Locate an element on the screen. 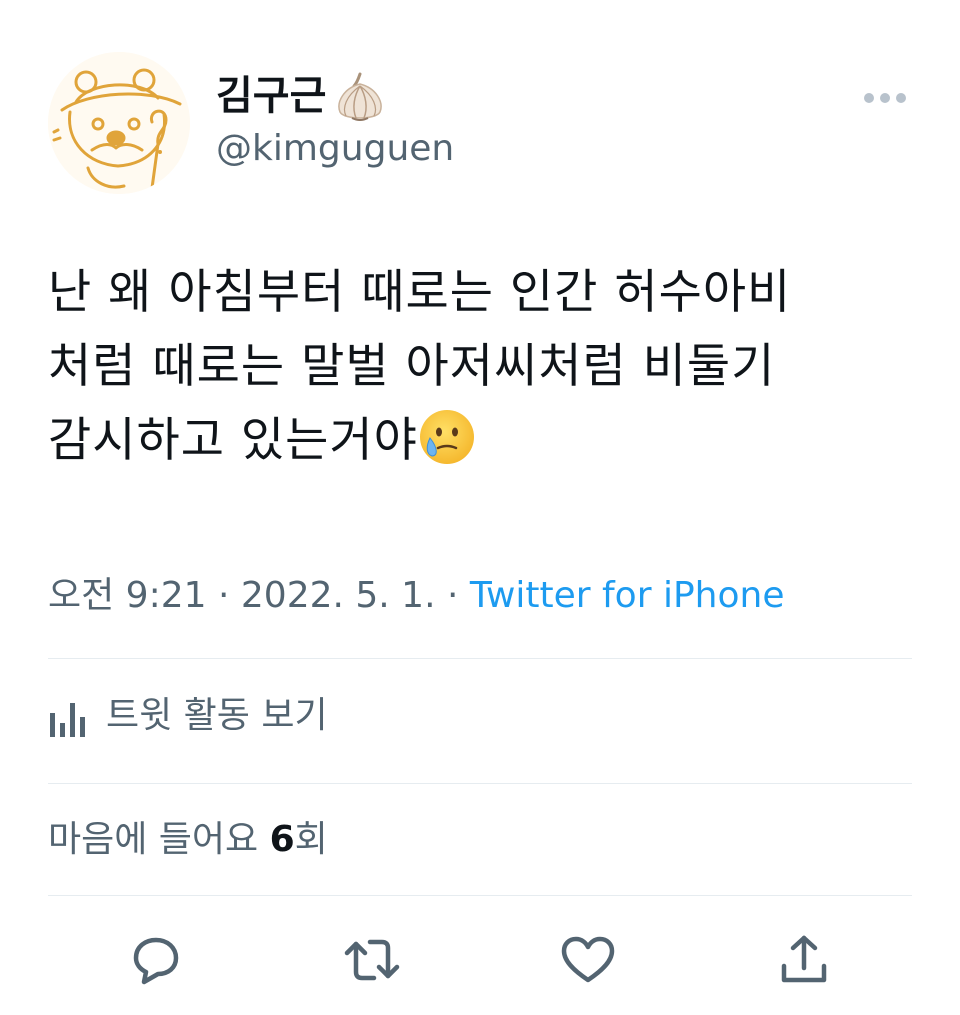 The height and width of the screenshot is (1015, 960). reply-icon is located at coordinates (156, 961).